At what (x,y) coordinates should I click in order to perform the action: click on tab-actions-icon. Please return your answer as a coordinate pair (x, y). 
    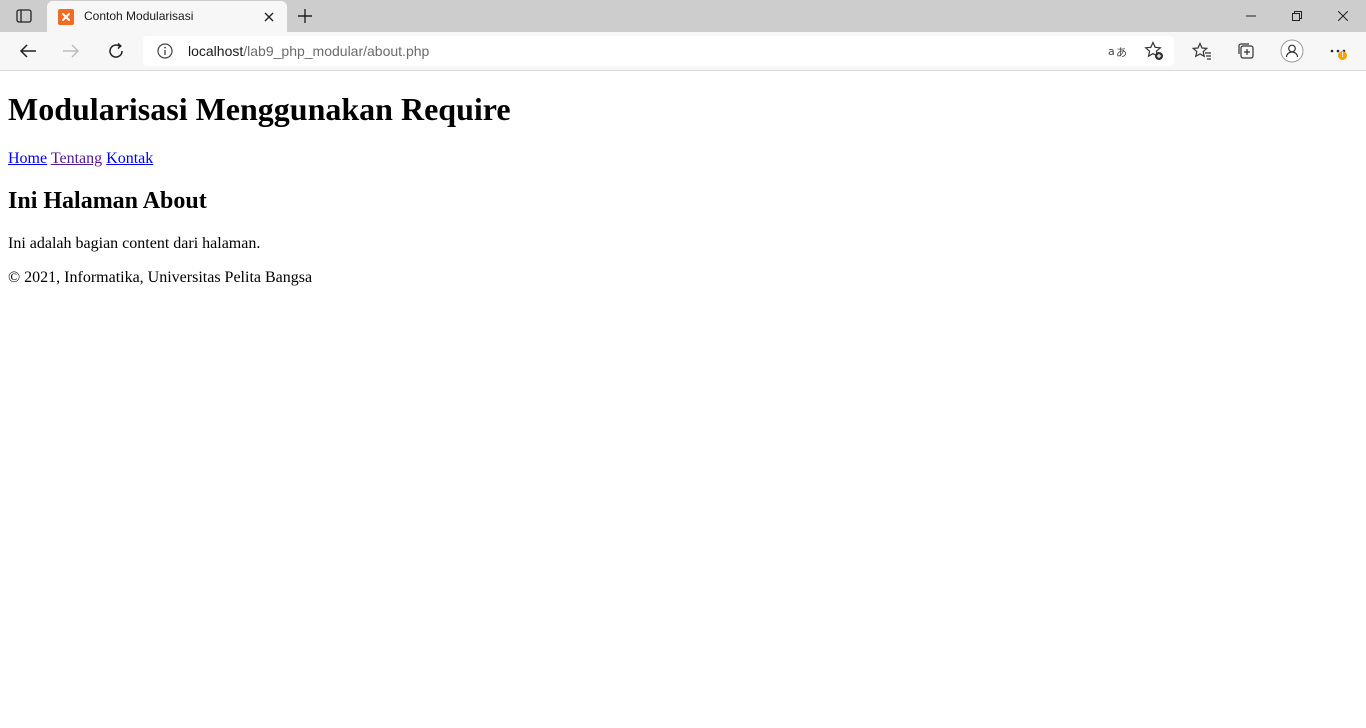
    Looking at the image, I should click on (24, 16).